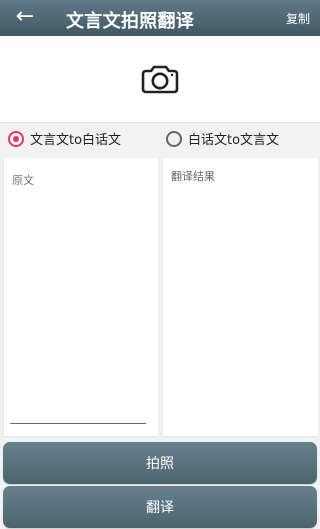 Image resolution: width=320 pixels, height=529 pixels. Describe the element at coordinates (174, 138) in the screenshot. I see `radio-icon` at that location.